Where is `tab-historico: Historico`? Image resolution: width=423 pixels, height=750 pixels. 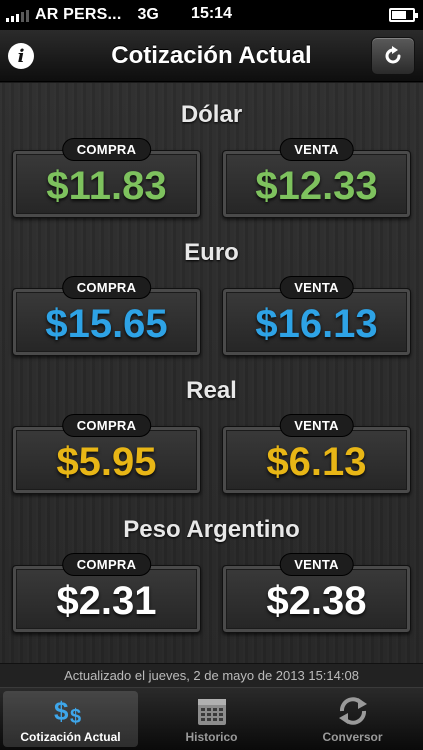 tab-historico: Historico is located at coordinates (211, 719).